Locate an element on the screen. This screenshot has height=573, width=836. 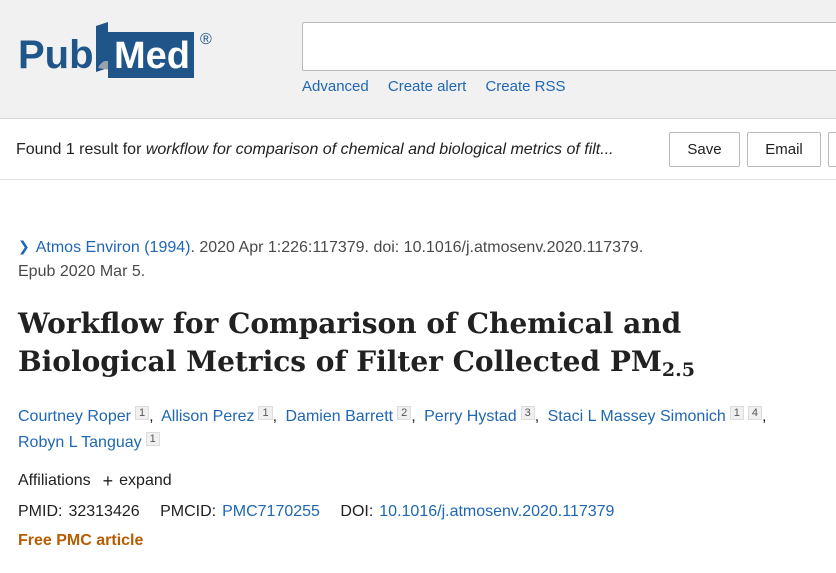
svg-text: Pub is located at coordinates (56, 55).